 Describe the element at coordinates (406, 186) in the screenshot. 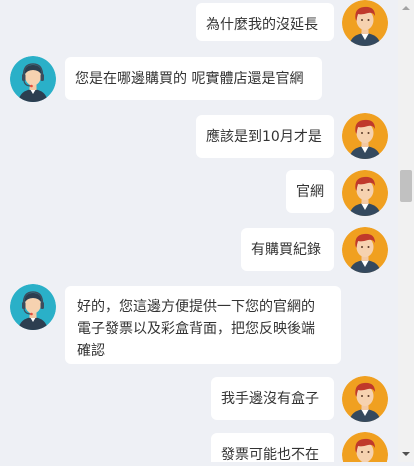

I see `scrollbar-thumb` at that location.